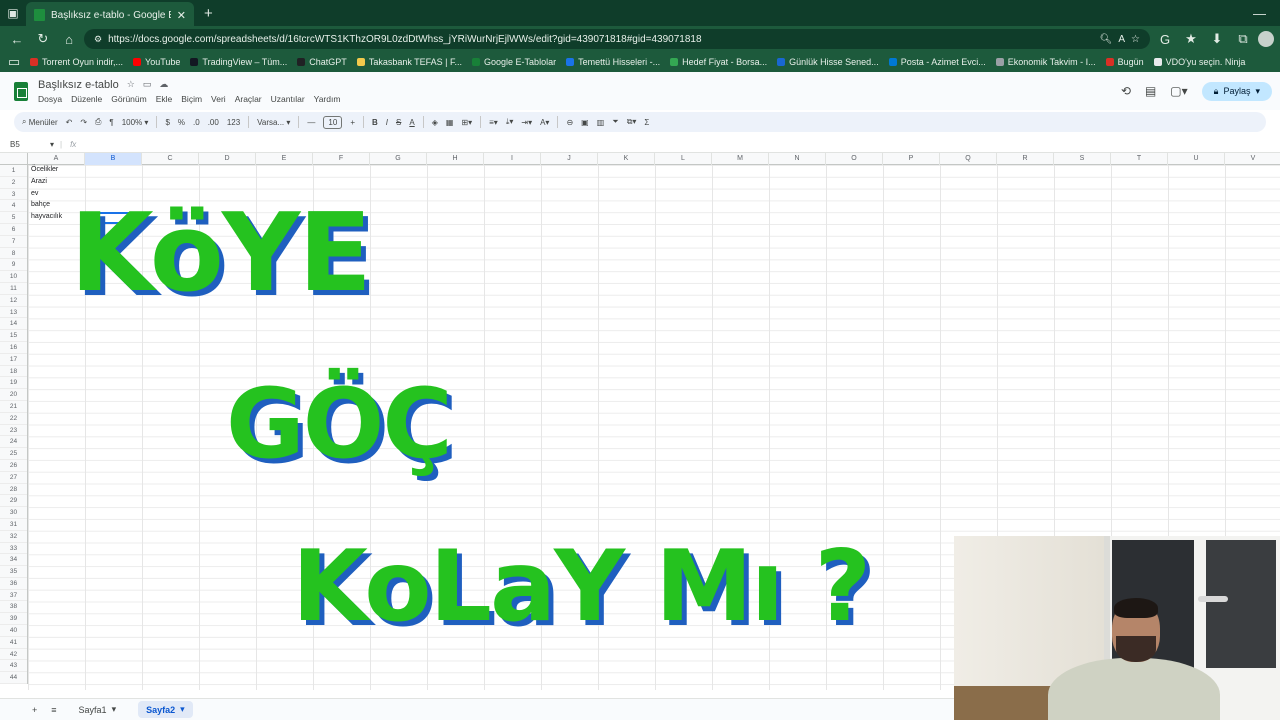  I want to click on row-header: 2, so click(13, 183).